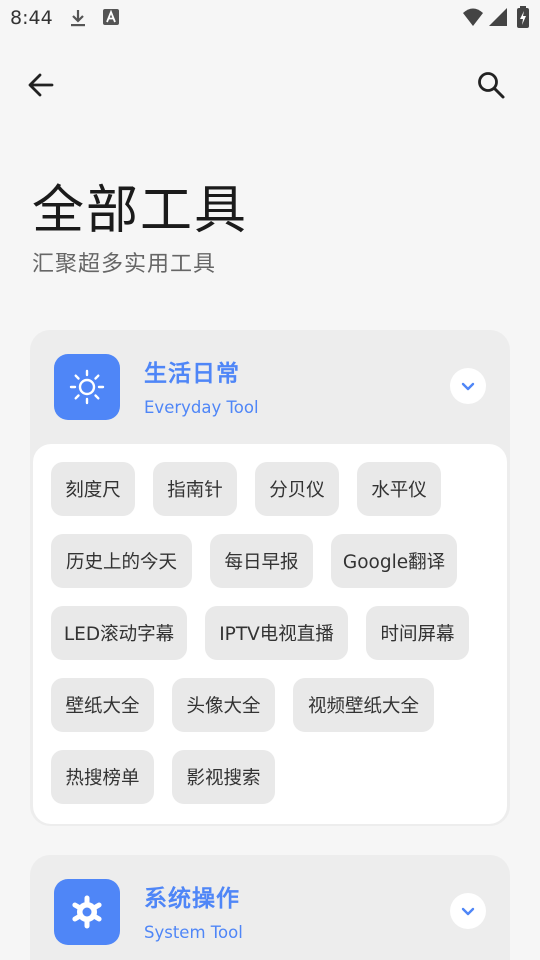  I want to click on tool-chip: 刻度尺, so click(93, 489).